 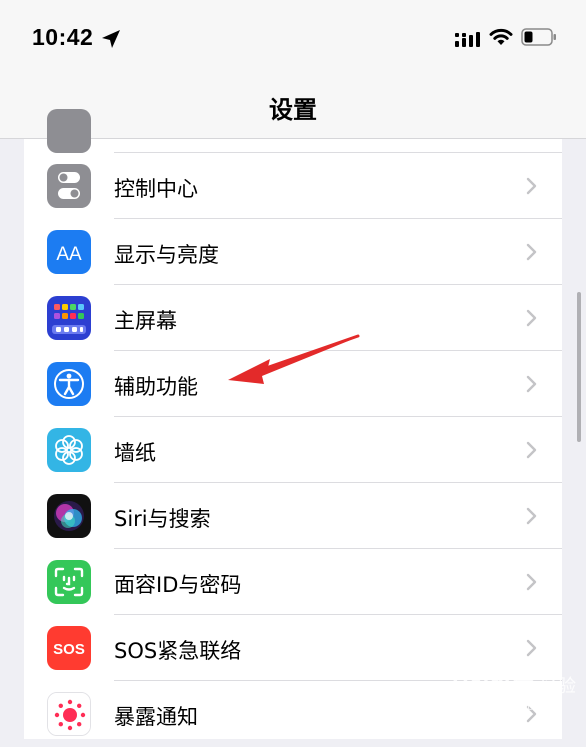 What do you see at coordinates (145, 321) in the screenshot?
I see `settings-row-label: 主屏幕` at bounding box center [145, 321].